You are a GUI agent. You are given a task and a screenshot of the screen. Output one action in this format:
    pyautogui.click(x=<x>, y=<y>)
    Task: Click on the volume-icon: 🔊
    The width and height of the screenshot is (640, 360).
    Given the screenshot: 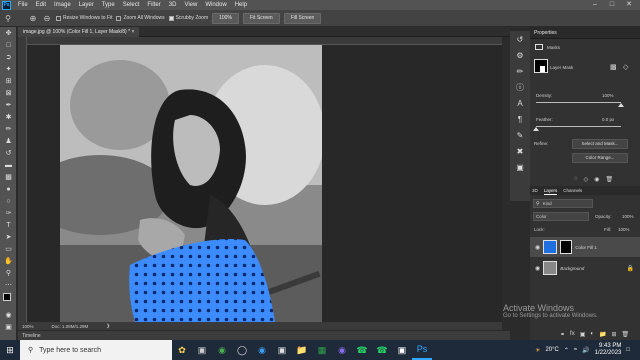 What is the action you would take?
    pyautogui.click(x=585, y=350)
    